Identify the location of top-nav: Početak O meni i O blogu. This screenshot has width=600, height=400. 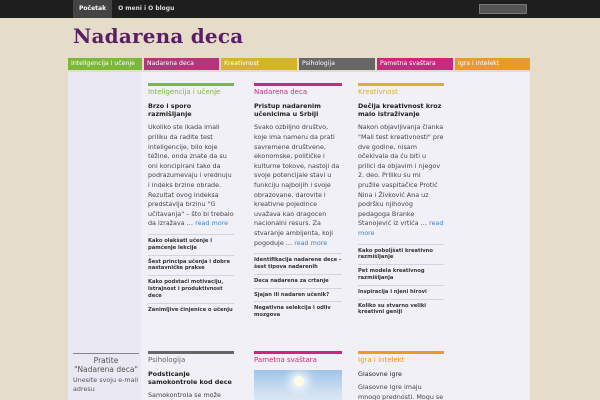
(126, 9).